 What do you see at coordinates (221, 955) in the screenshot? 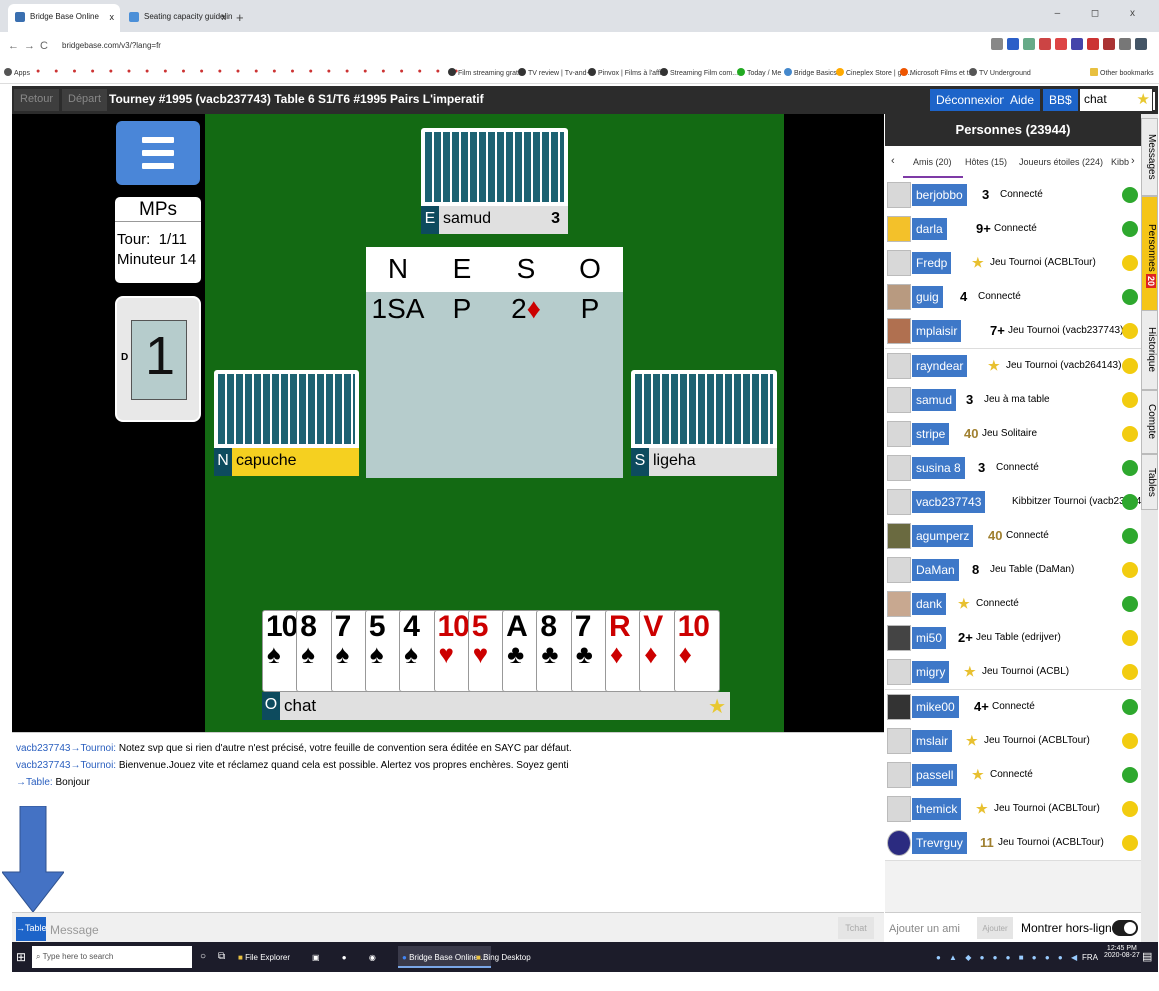
I see `task-view-icon: ⧉` at bounding box center [221, 955].